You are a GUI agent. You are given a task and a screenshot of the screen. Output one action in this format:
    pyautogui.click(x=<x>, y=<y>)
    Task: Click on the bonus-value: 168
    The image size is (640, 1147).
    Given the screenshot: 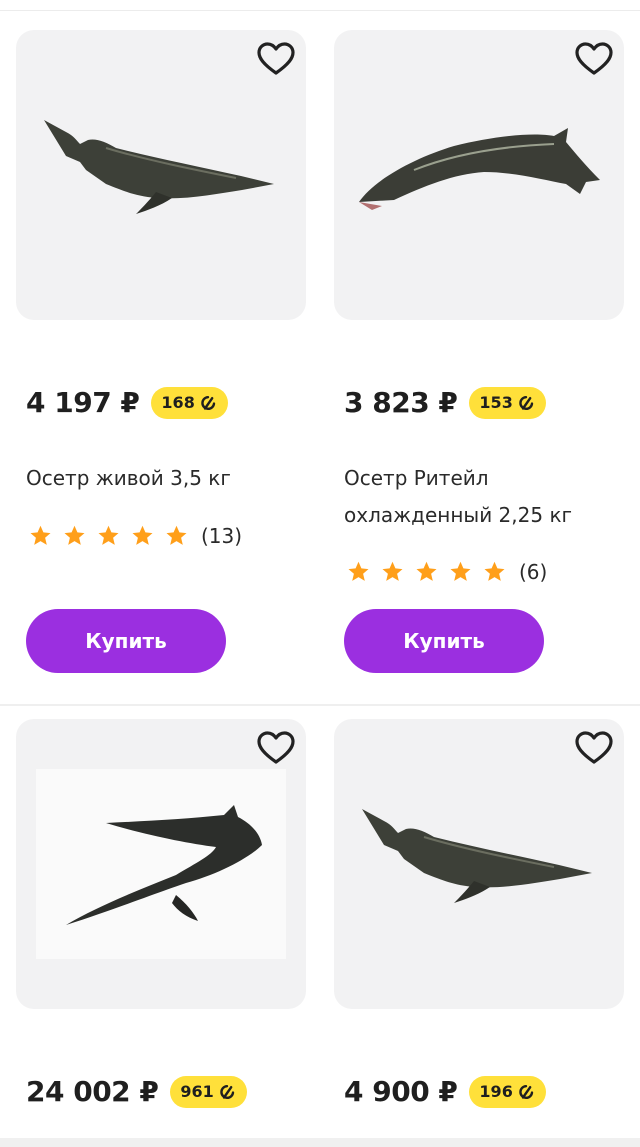 What is the action you would take?
    pyautogui.click(x=178, y=402)
    